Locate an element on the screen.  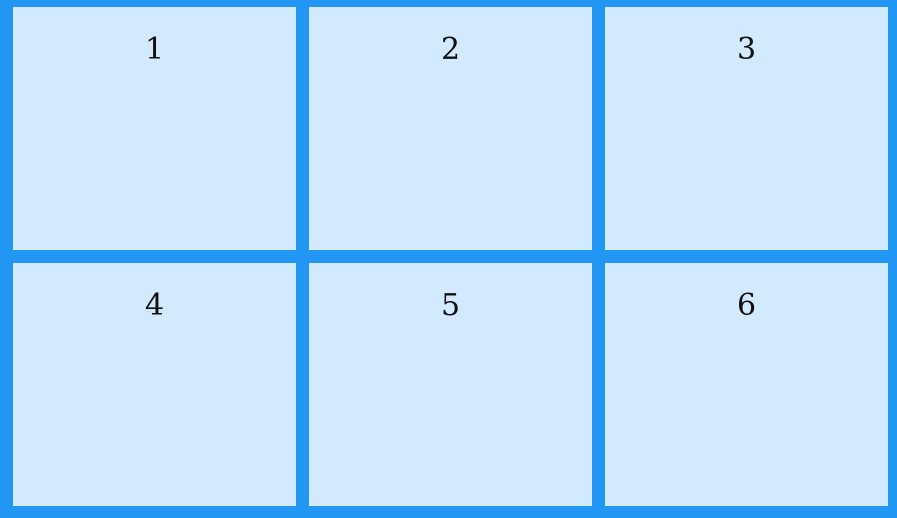
grid-item-label: 4 is located at coordinates (154, 305).